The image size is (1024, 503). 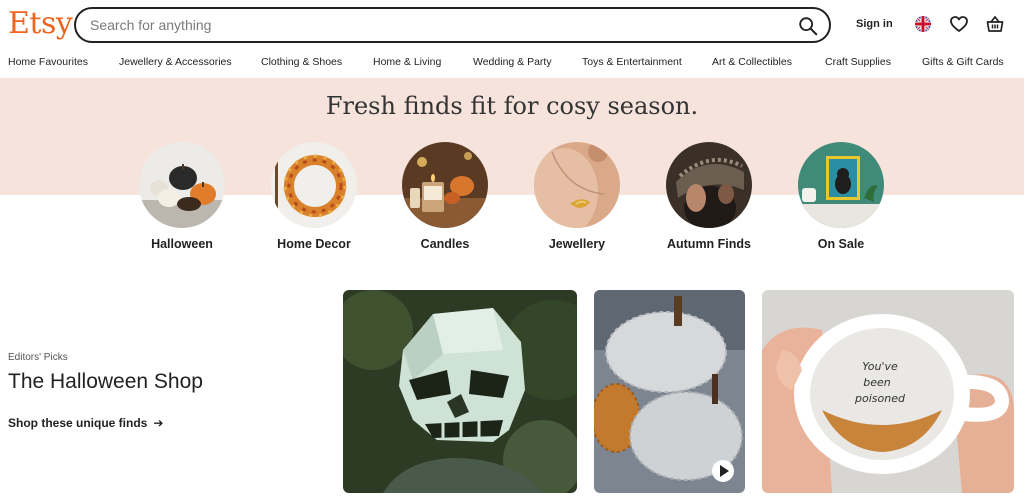 I want to click on search-bar, so click(x=452, y=25).